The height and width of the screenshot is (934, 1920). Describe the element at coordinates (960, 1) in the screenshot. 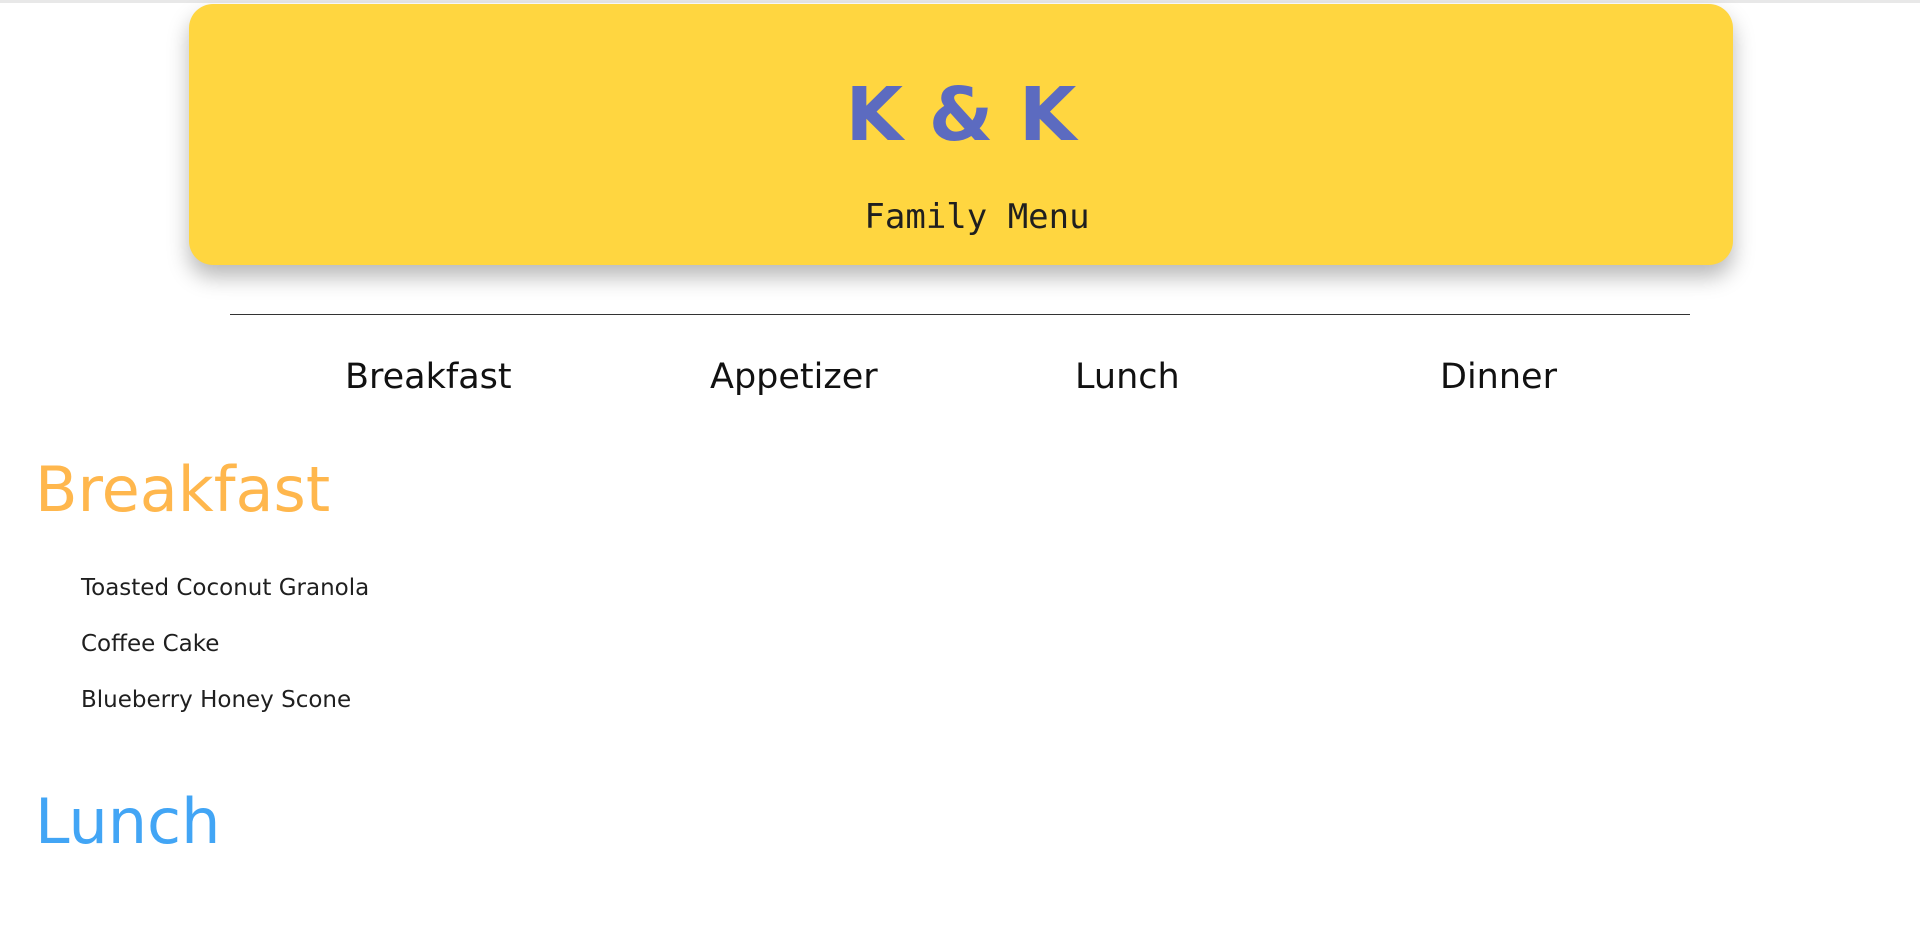

I see `browser-top-edge` at that location.